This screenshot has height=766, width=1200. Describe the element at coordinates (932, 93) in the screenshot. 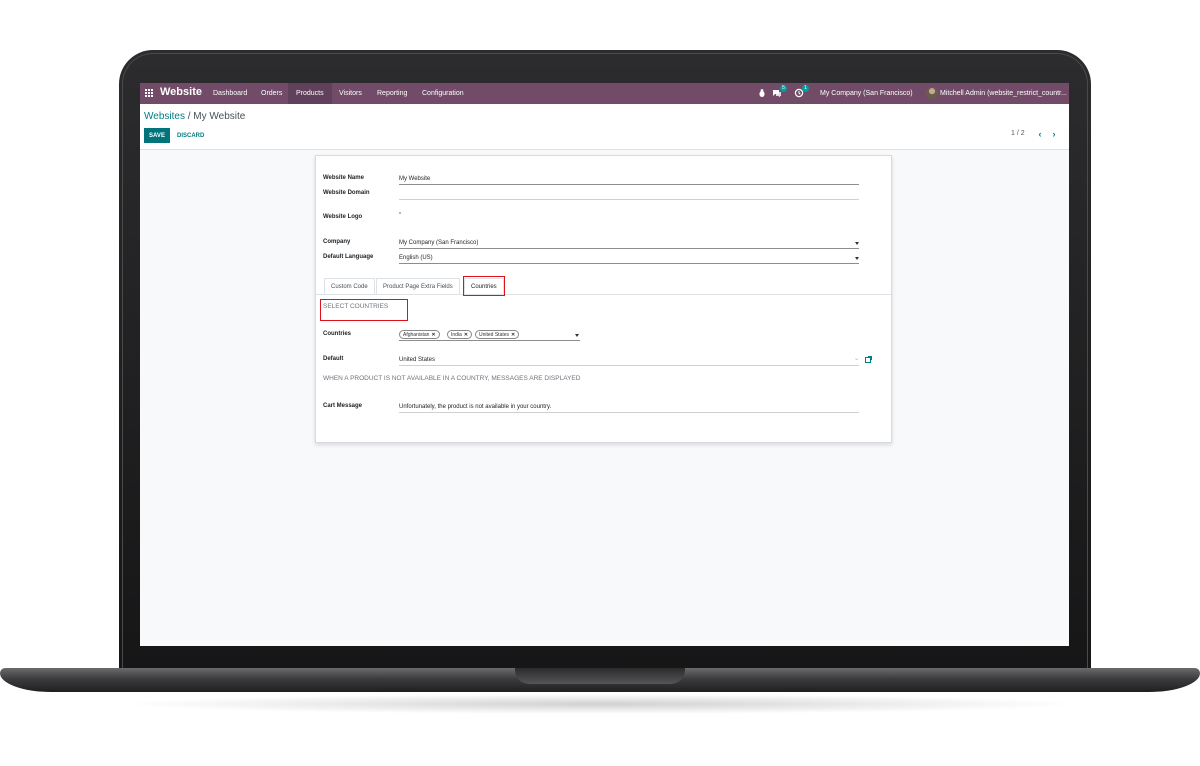

I see `avatar` at that location.